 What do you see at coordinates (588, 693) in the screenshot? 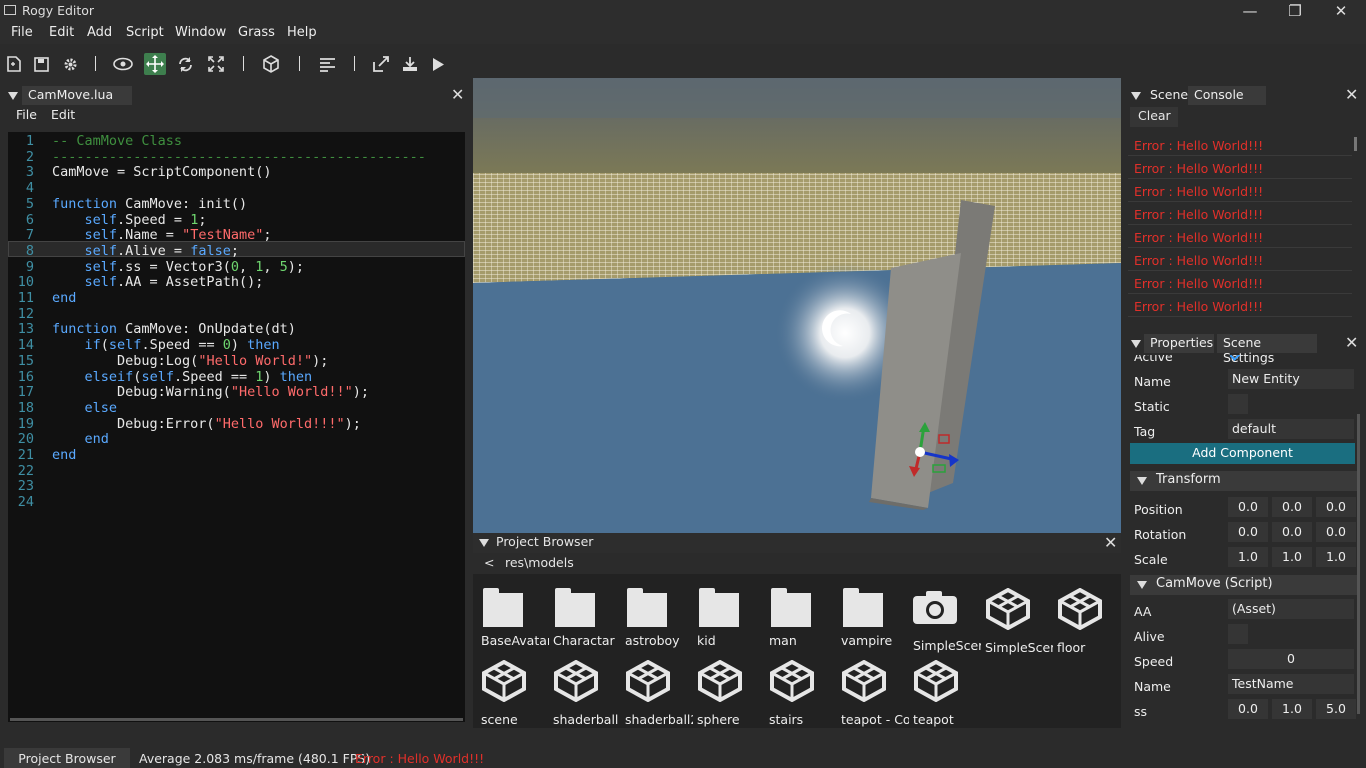
I see `file-item: shaderball` at bounding box center [588, 693].